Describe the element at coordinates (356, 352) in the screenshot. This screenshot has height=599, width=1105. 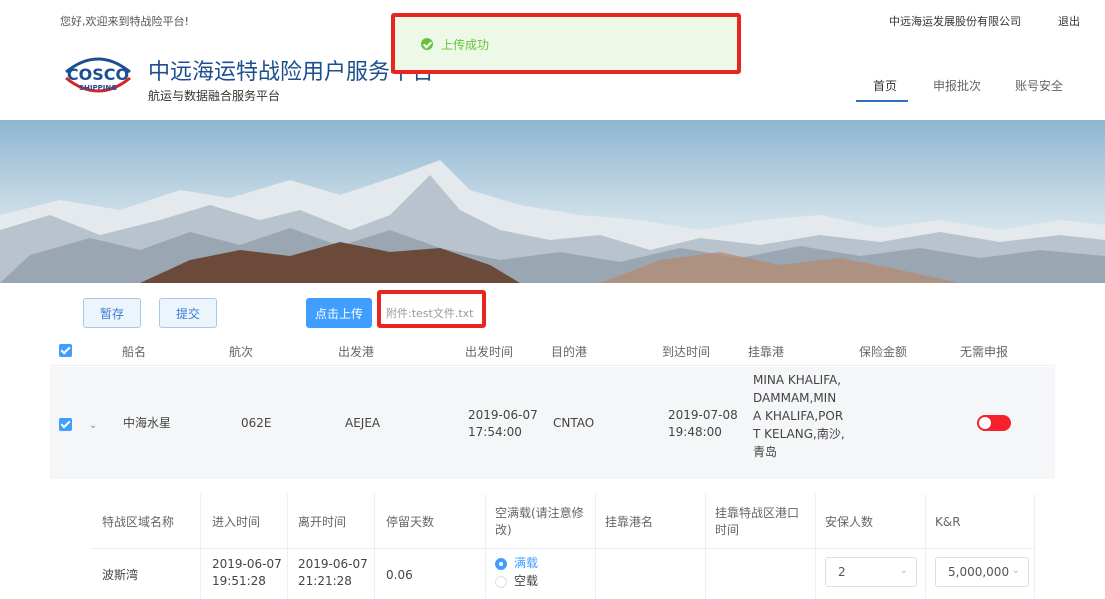
I see `col-departure-port: 出发港` at that location.